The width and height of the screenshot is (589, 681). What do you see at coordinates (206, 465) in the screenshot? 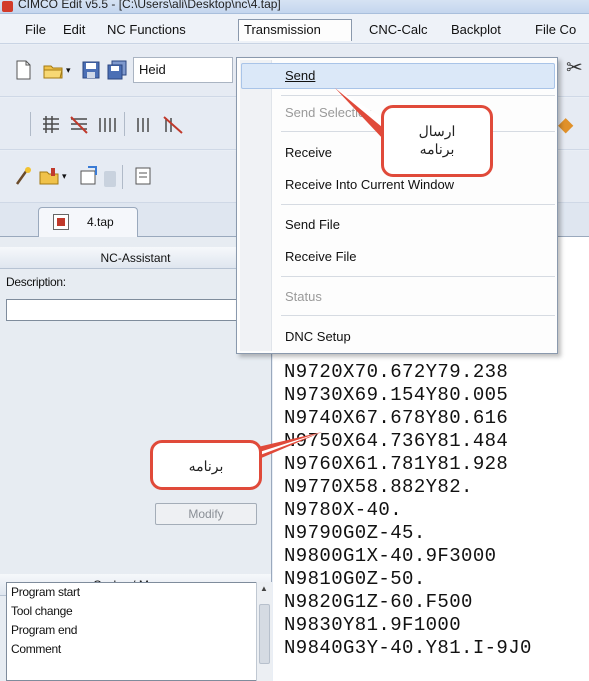
I see `program-callout: برنامه` at bounding box center [206, 465].